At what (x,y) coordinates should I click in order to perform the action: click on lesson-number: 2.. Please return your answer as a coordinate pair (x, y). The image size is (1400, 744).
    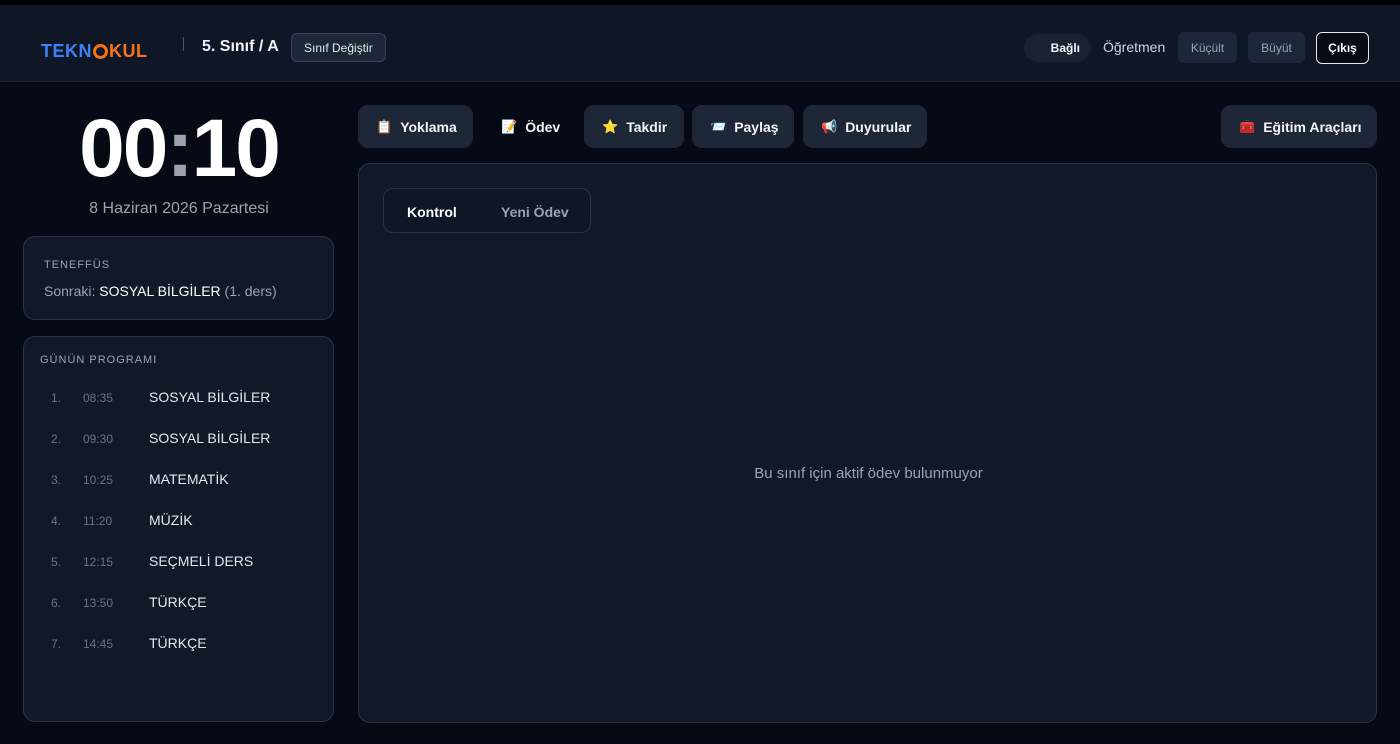
    Looking at the image, I should click on (56, 439).